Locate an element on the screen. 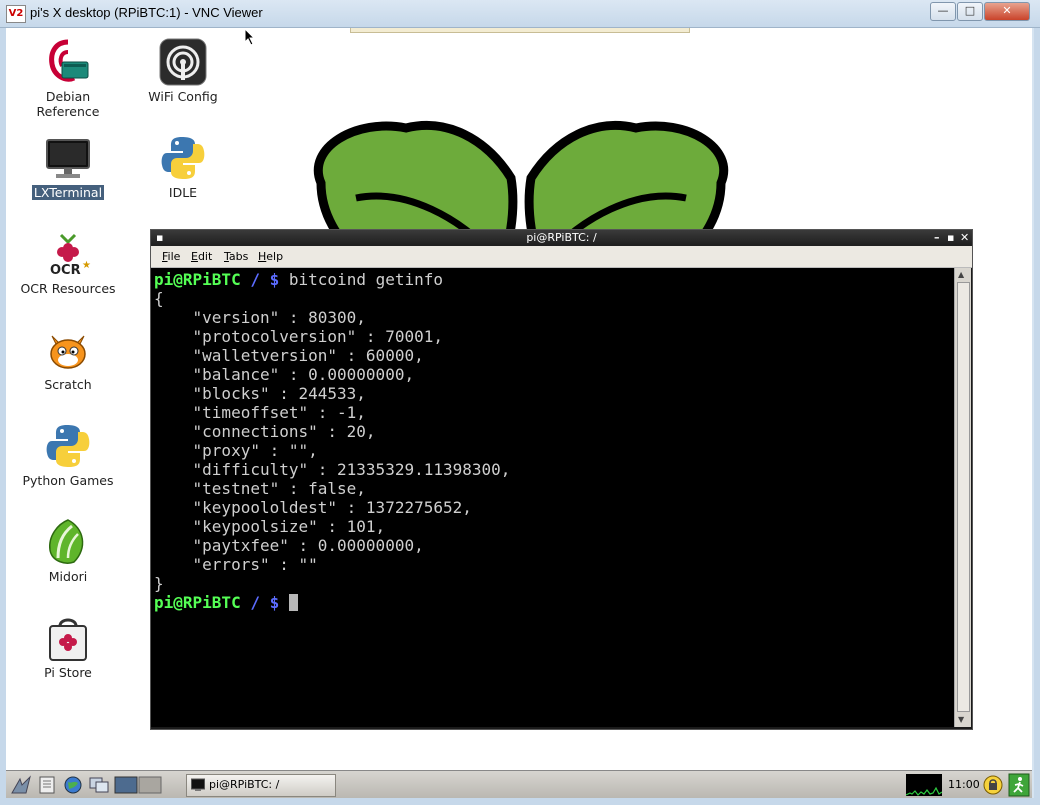 Image resolution: width=1040 pixels, height=805 pixels. pi-store-bag-icon is located at coordinates (68, 638).